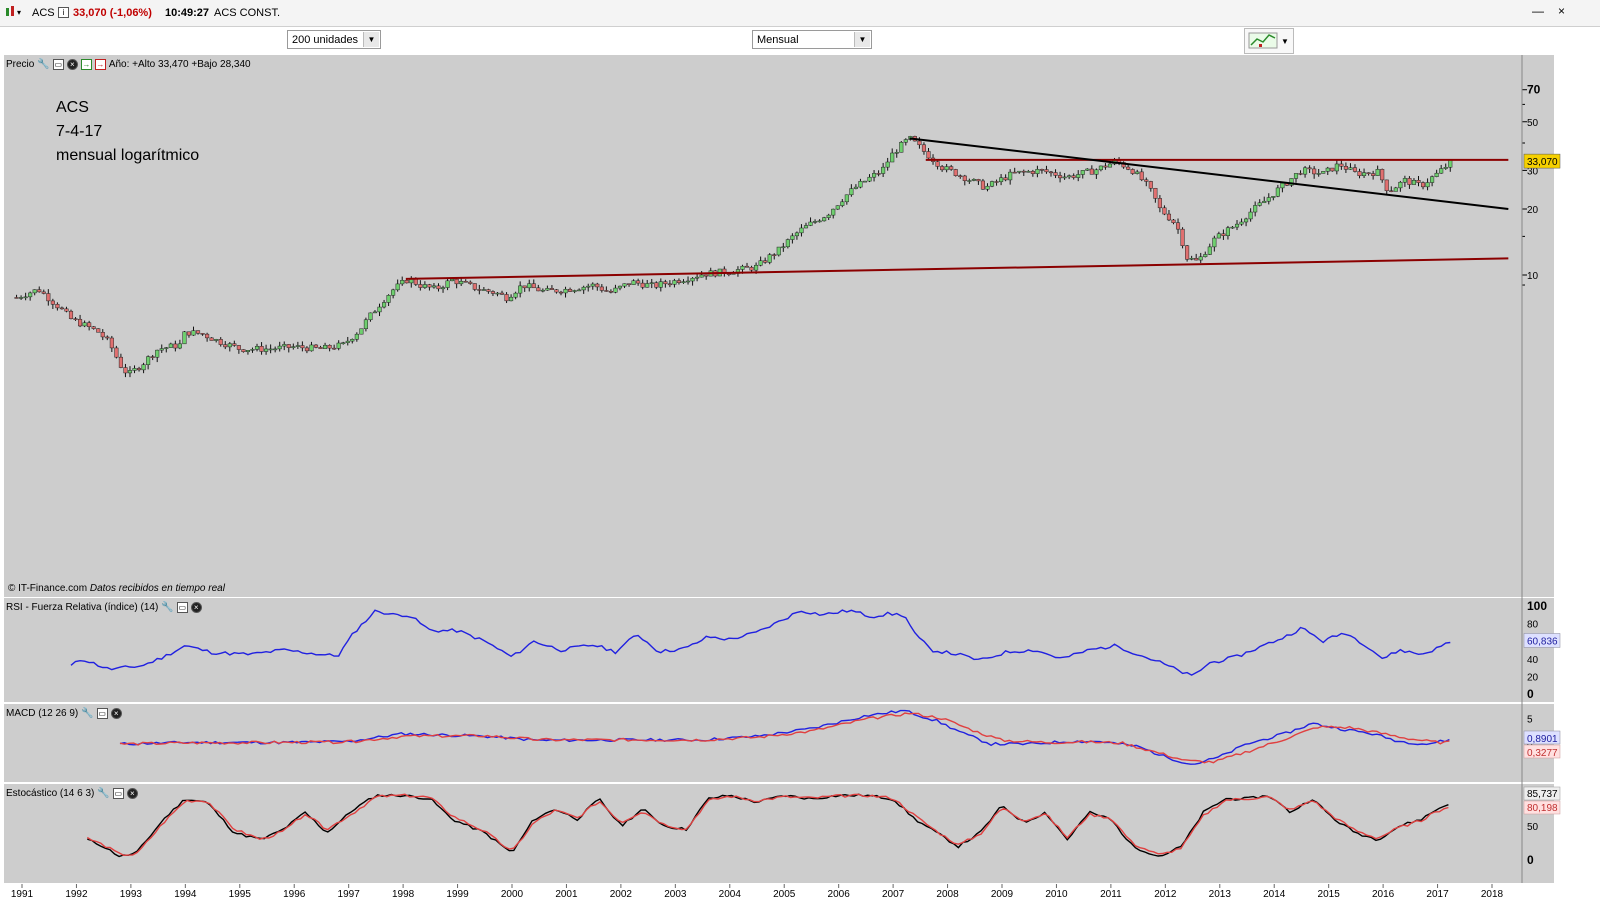  I want to click on company-name: ACS CONST., so click(247, 13).